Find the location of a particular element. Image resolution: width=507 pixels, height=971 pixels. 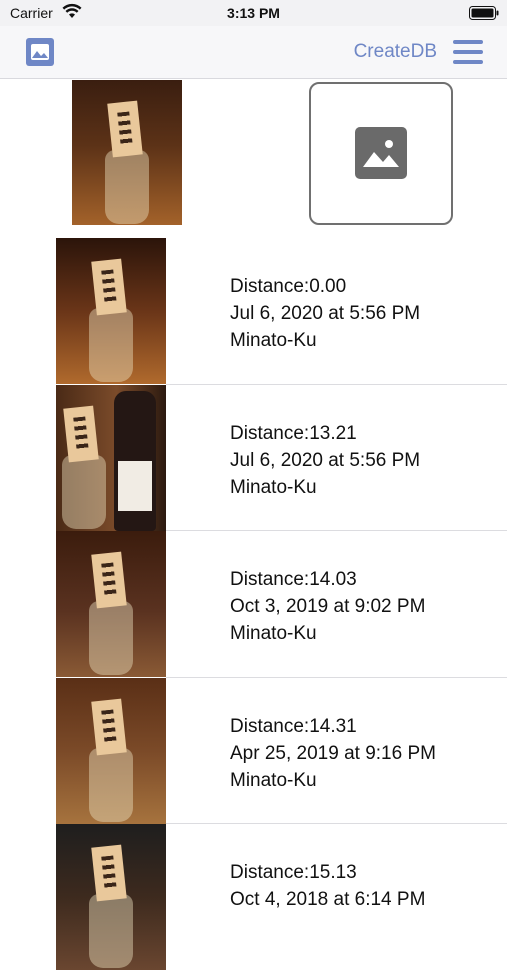

battery-icon is located at coordinates (484, 13).